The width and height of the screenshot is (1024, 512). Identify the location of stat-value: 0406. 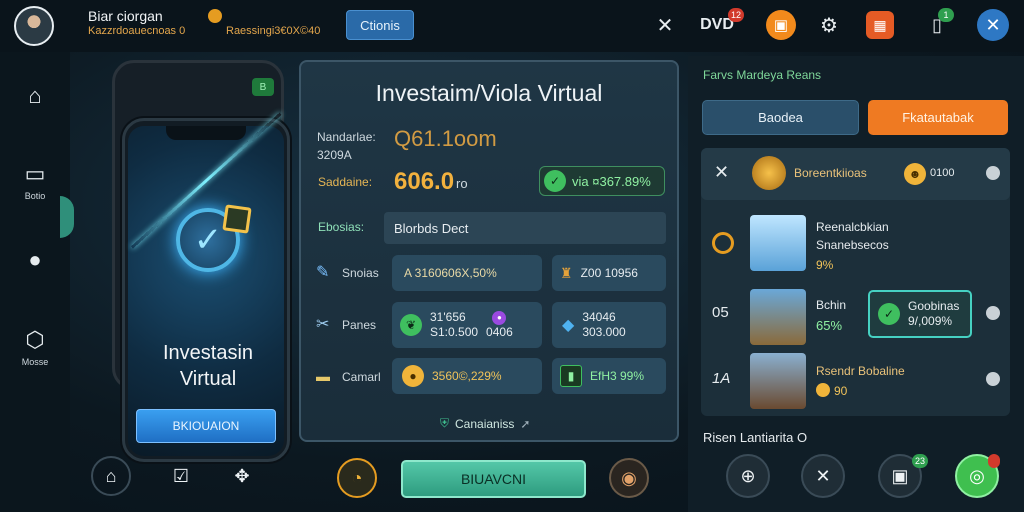
(499, 331).